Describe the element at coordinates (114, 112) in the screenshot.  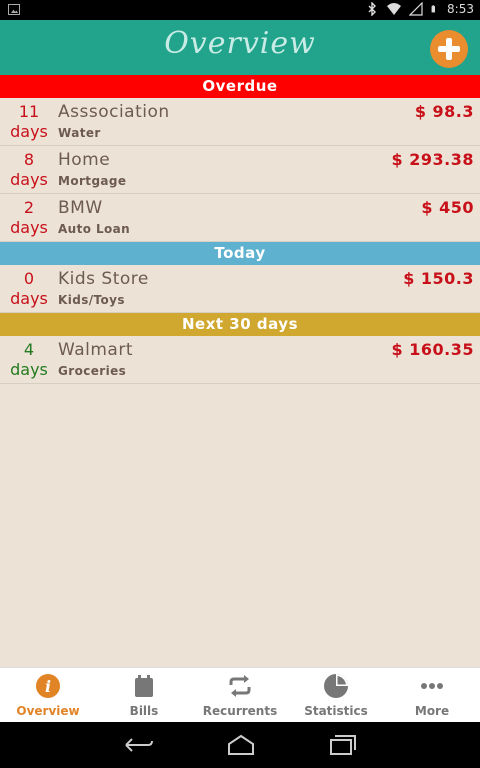
I see `bill-name: Asssociation` at that location.